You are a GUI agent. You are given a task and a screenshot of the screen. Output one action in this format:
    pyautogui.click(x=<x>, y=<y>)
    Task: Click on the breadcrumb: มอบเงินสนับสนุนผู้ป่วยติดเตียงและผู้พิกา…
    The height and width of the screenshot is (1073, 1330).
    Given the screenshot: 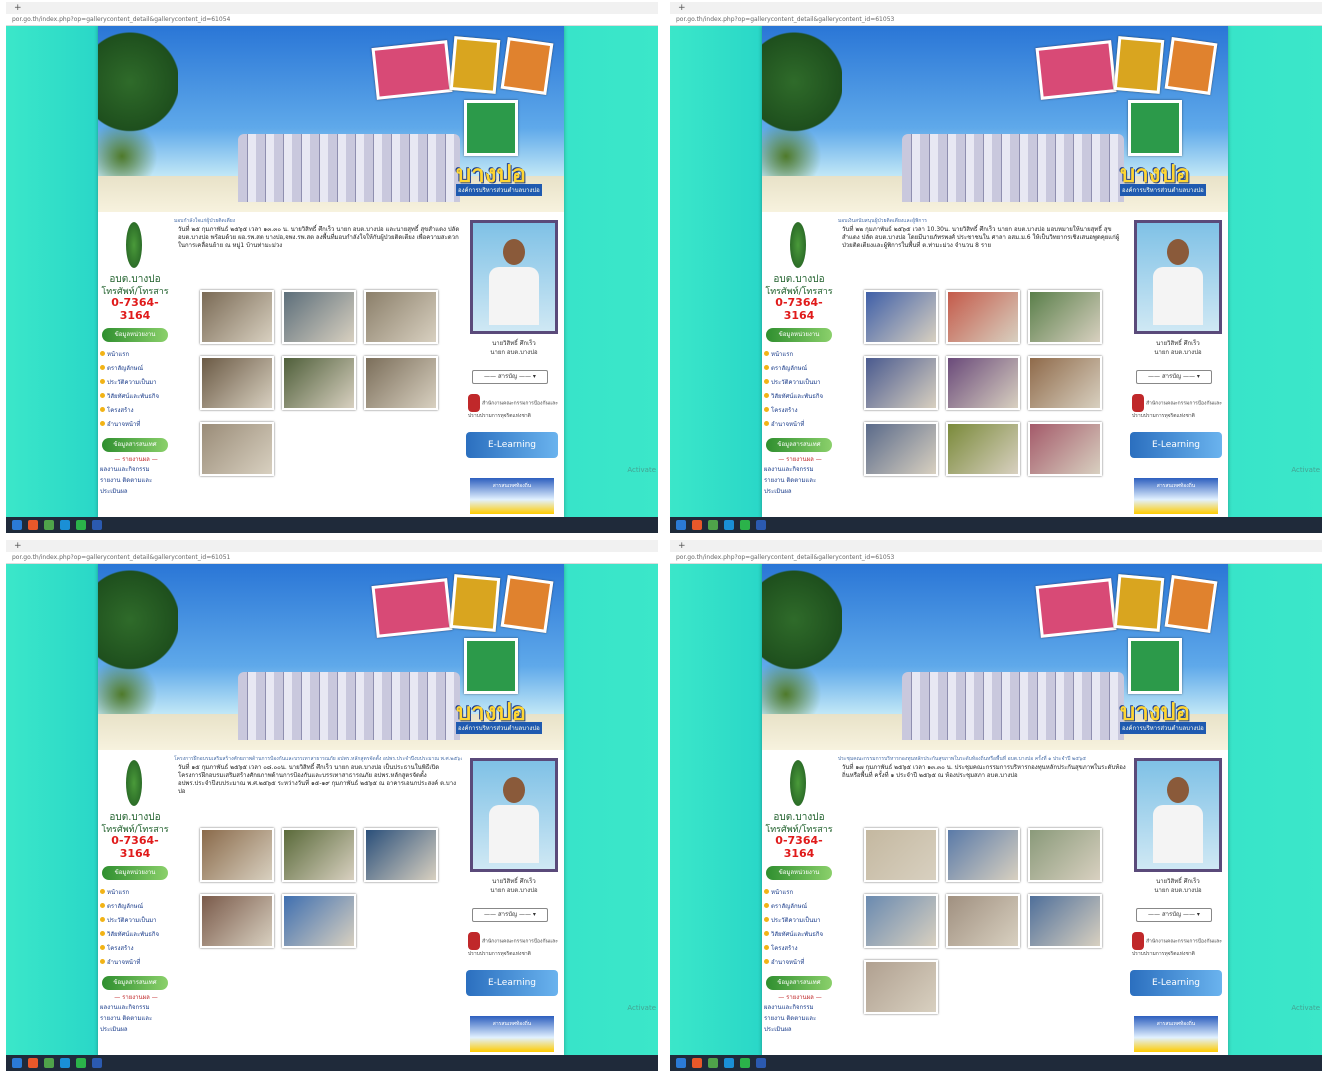 What is the action you would take?
    pyautogui.click(x=982, y=221)
    